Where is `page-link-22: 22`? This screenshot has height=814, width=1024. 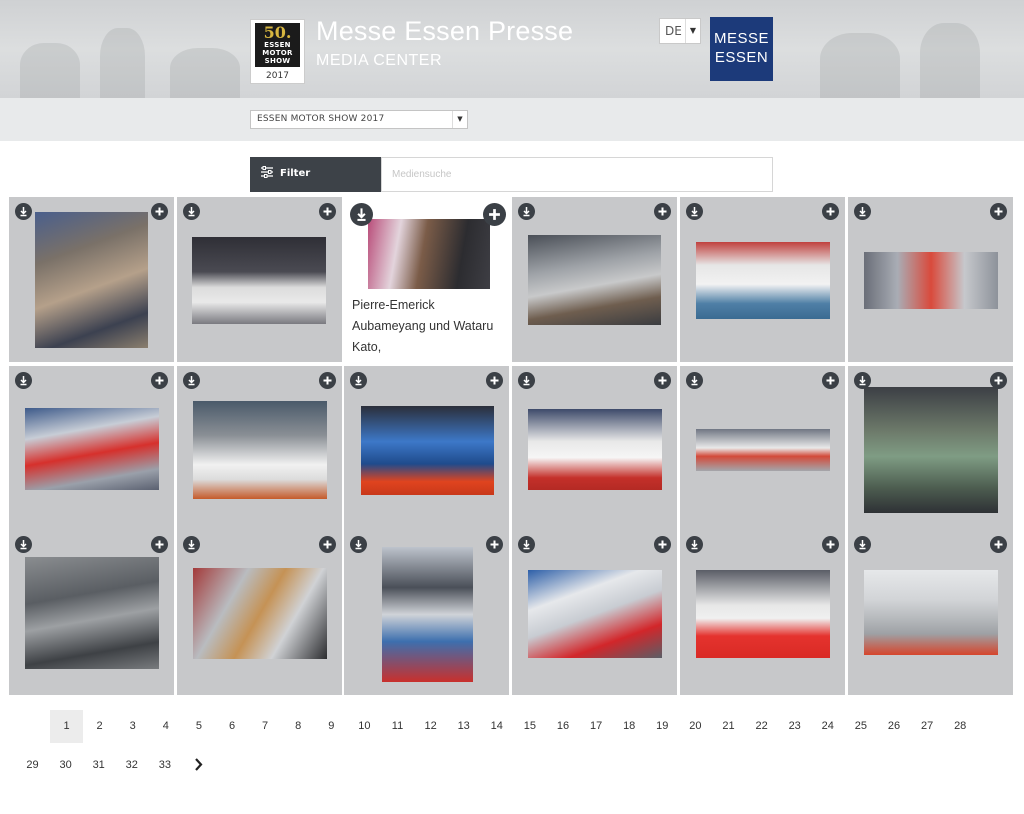 page-link-22: 22 is located at coordinates (761, 726).